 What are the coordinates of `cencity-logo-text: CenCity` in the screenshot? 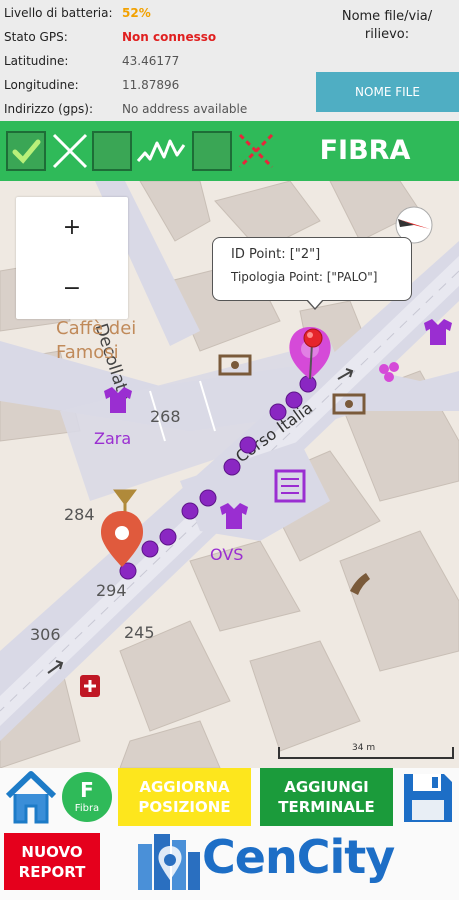 It's located at (298, 857).